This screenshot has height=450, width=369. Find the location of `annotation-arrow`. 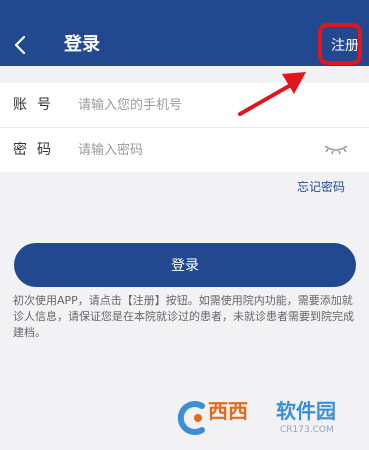

annotation-arrow is located at coordinates (272, 94).